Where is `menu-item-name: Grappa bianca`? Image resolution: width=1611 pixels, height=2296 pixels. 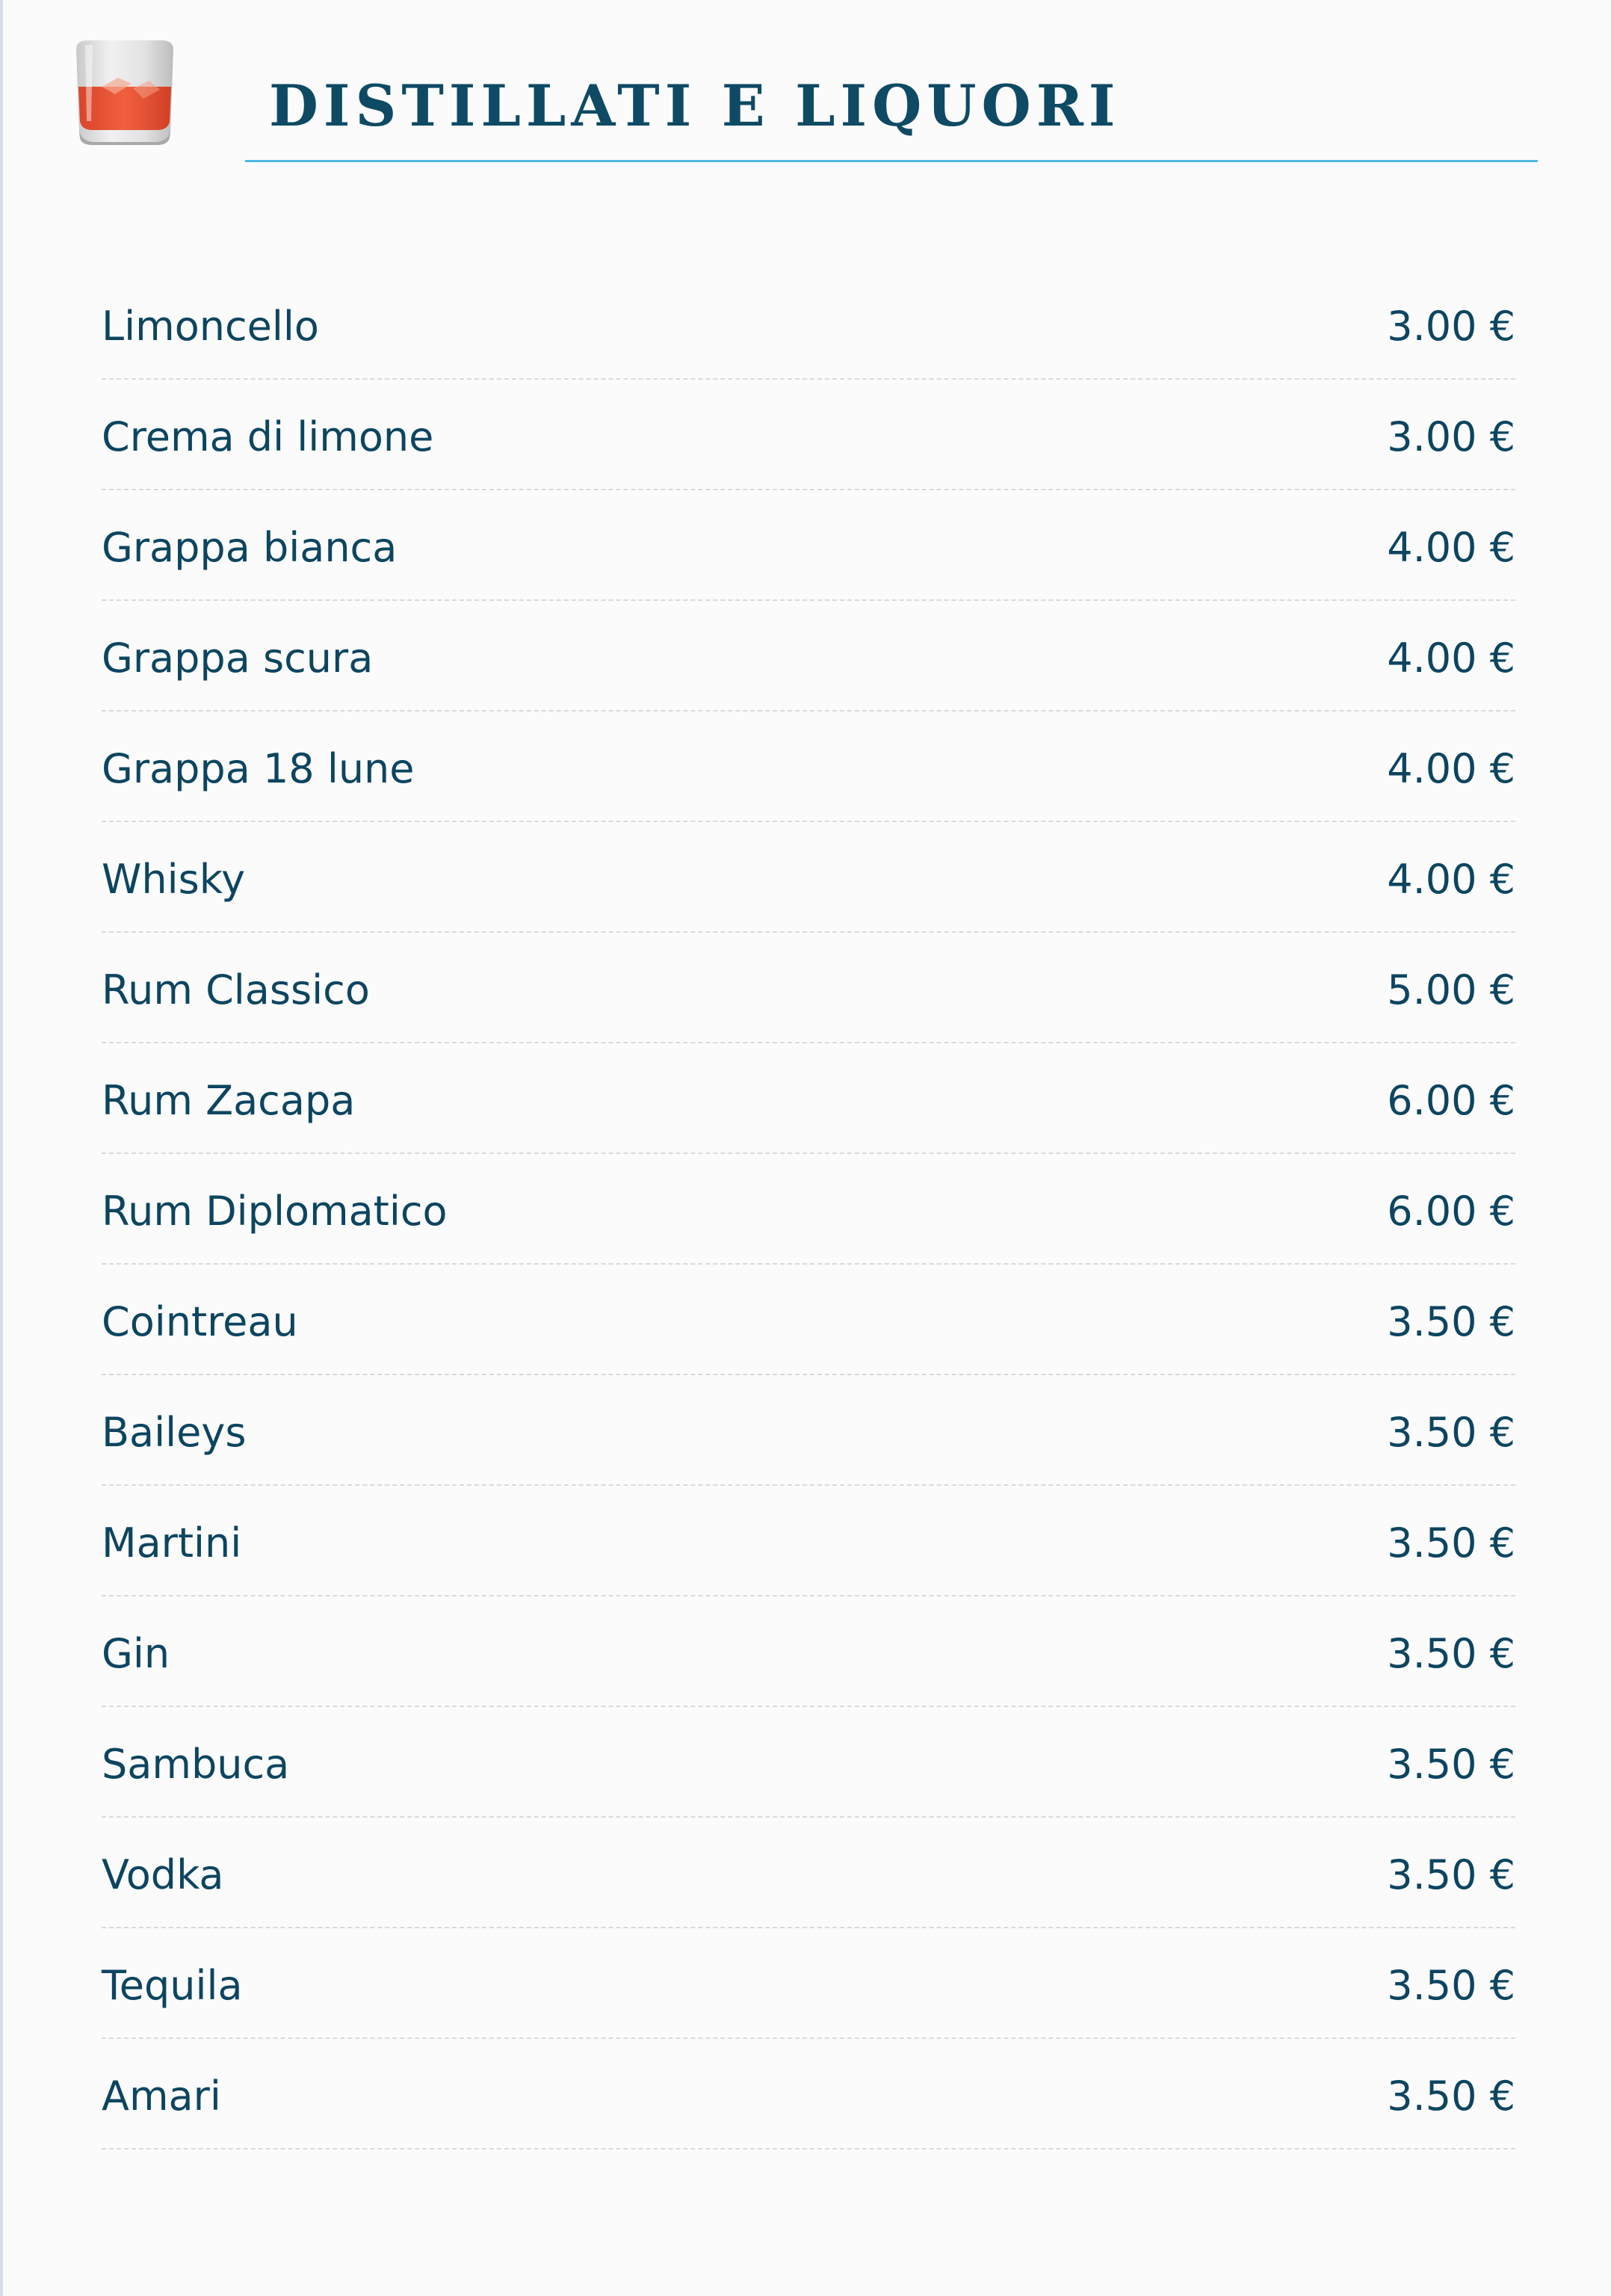 menu-item-name: Grappa bianca is located at coordinates (250, 548).